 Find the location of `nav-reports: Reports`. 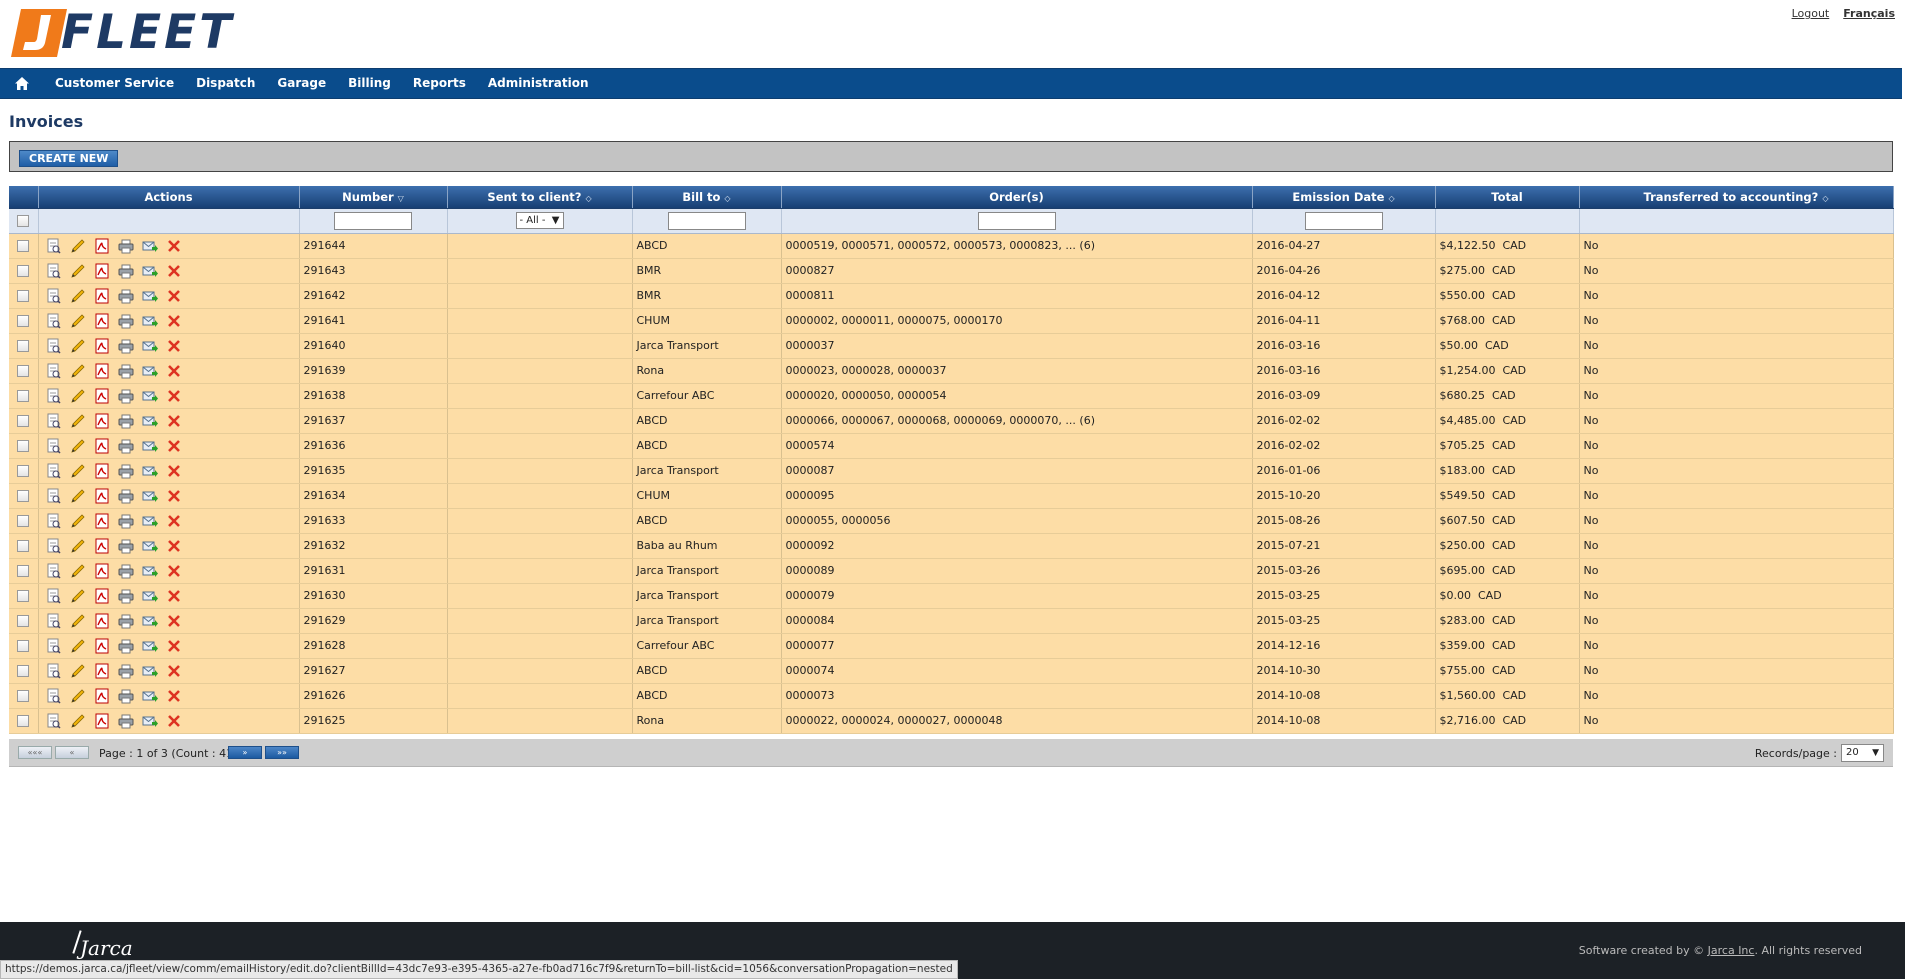

nav-reports: Reports is located at coordinates (439, 83).